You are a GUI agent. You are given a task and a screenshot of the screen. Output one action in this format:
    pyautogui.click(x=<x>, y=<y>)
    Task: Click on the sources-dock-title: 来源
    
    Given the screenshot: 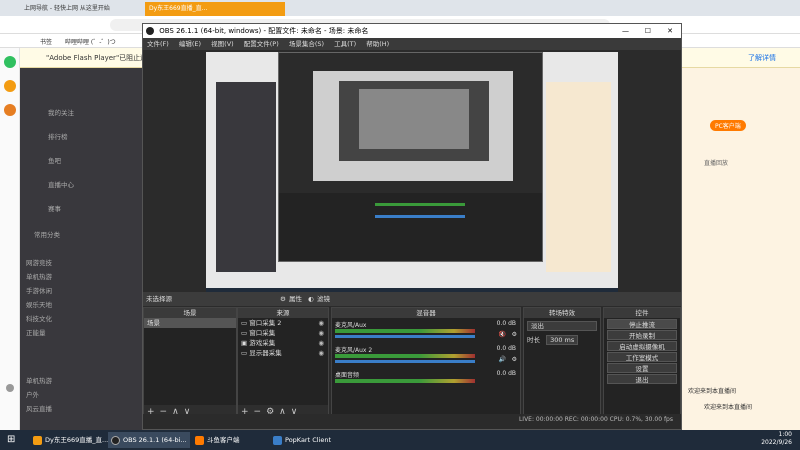 What is the action you would take?
    pyautogui.click(x=283, y=313)
    